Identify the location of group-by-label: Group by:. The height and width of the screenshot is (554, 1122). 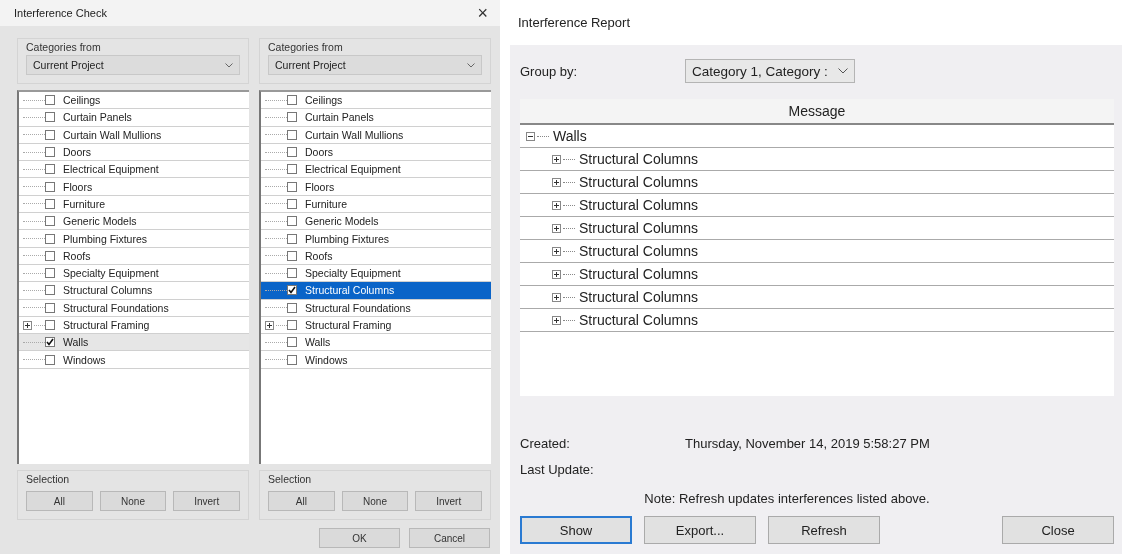
(549, 71).